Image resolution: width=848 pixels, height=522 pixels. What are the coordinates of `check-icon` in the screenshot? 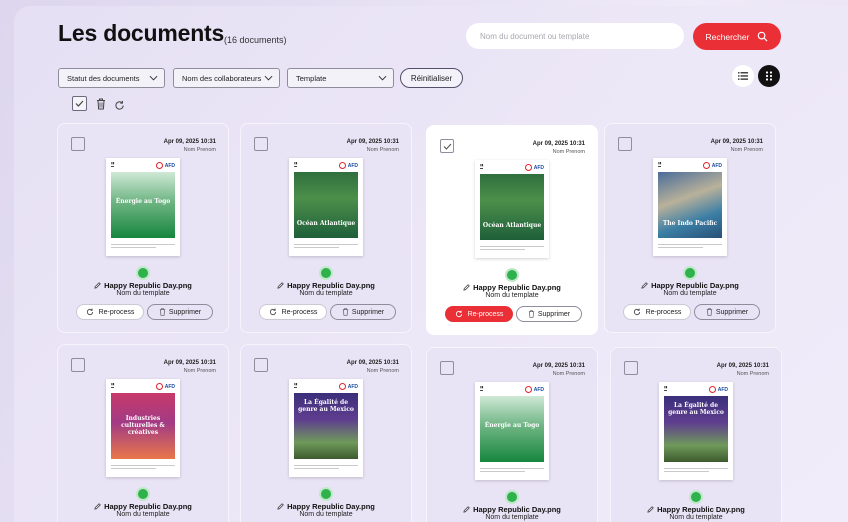 It's located at (447, 146).